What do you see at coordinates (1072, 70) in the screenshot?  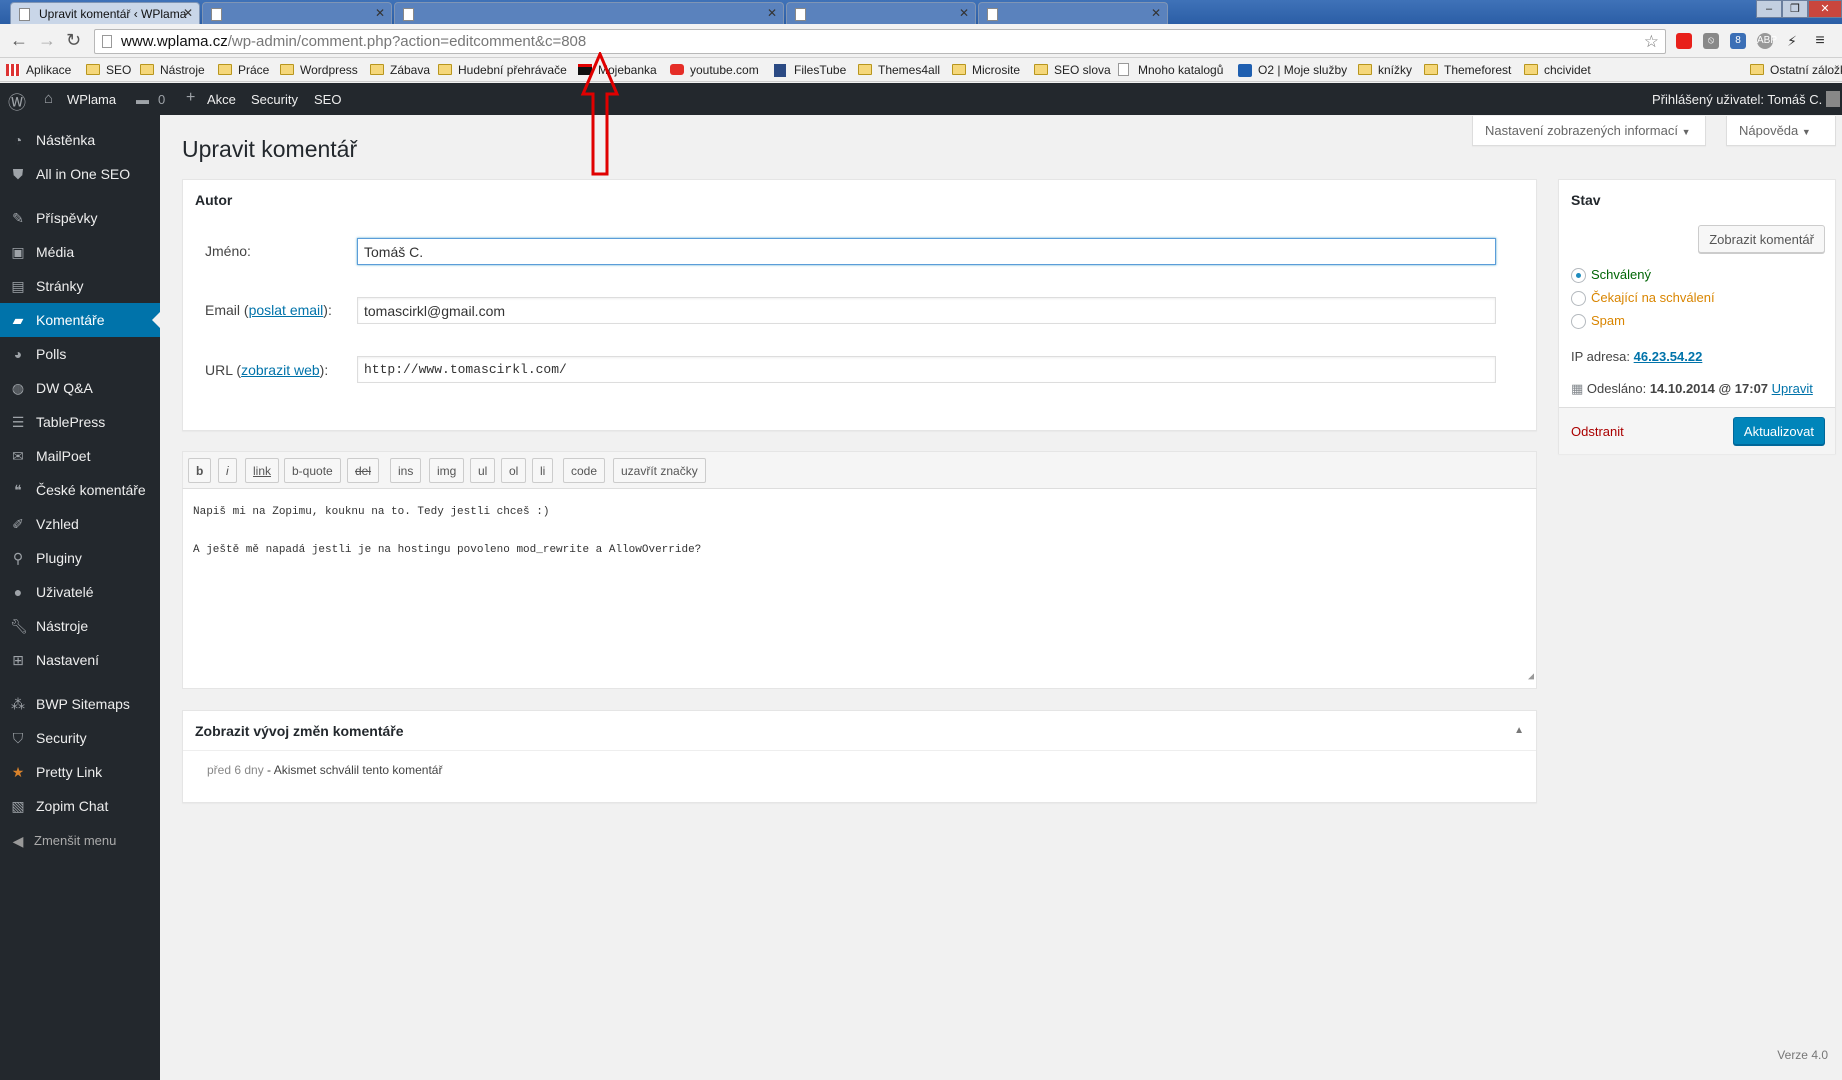 I see `bookmark-item: SEO slova` at bounding box center [1072, 70].